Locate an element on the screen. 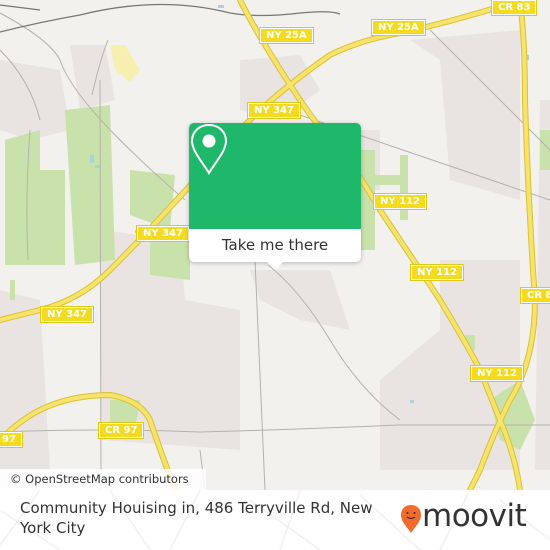 The width and height of the screenshot is (550, 550). brand-name: moovit is located at coordinates (474, 516).